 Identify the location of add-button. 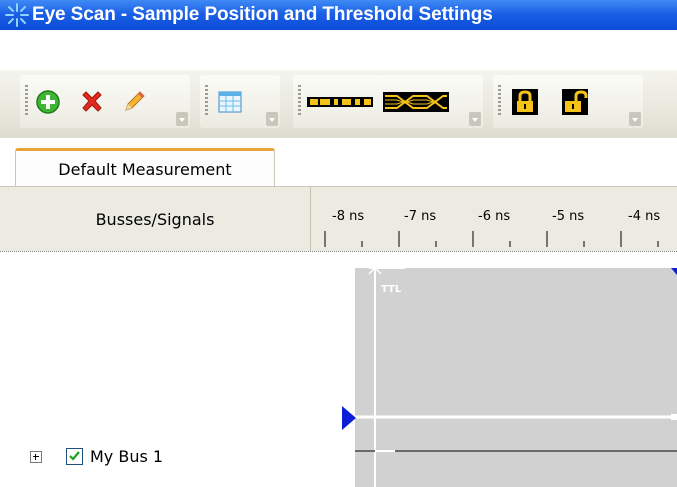
(48, 102).